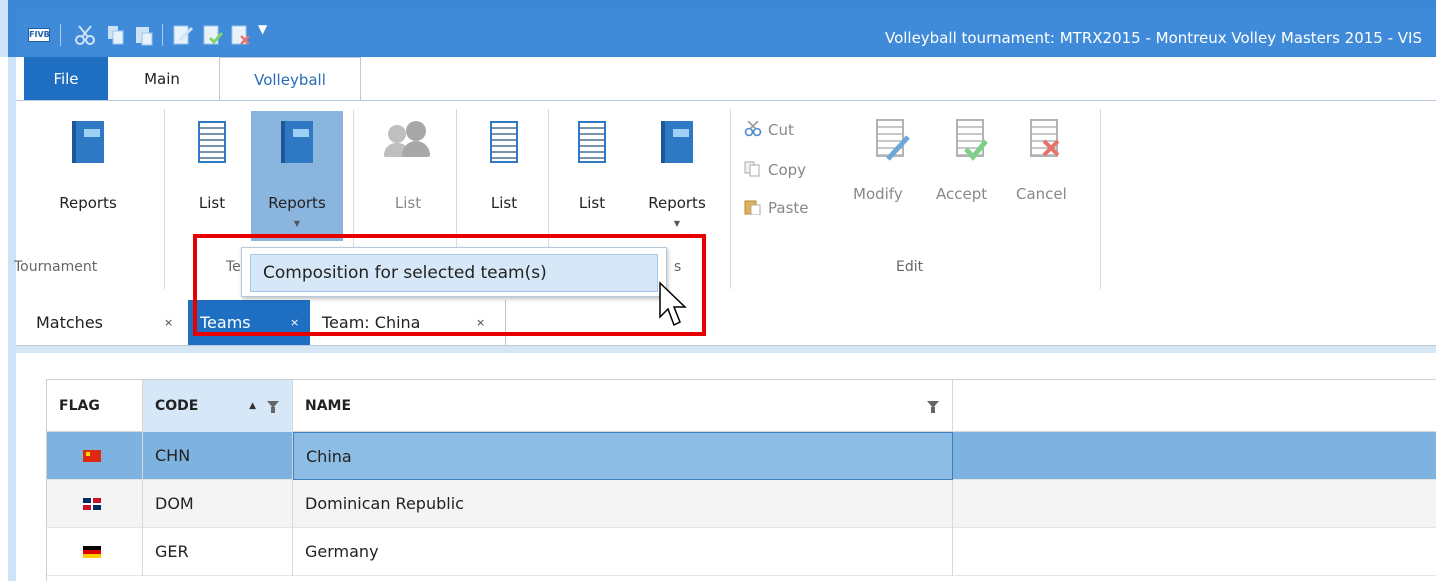  Describe the element at coordinates (106, 322) in the screenshot. I see `tab-matches: Matches ×` at that location.